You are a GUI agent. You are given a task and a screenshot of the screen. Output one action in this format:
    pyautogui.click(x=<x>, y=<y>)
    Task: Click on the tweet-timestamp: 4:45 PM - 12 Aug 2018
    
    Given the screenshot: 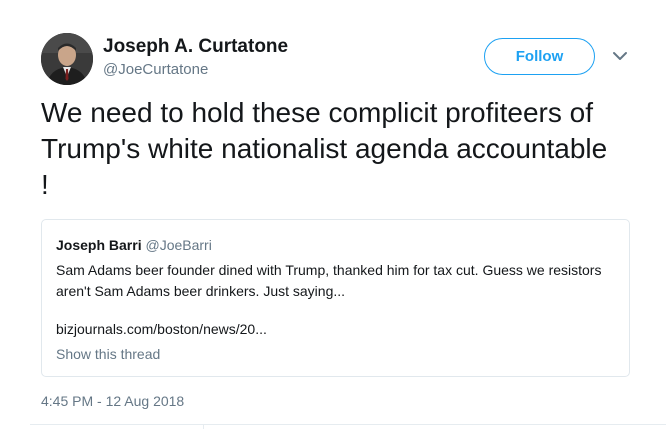 What is the action you would take?
    pyautogui.click(x=112, y=401)
    